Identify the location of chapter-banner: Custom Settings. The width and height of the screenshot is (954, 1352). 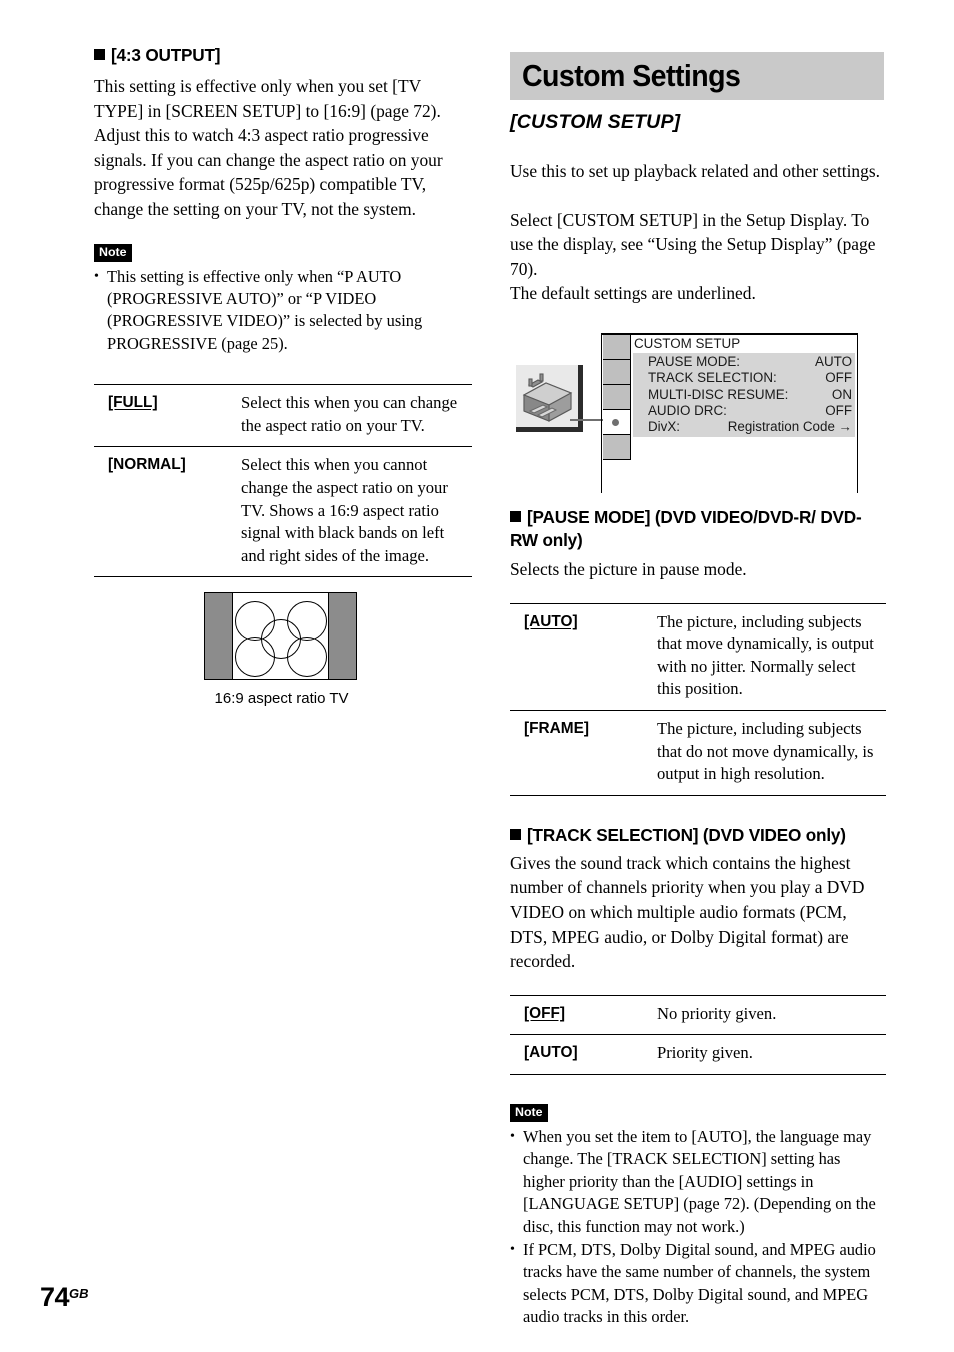
(697, 76).